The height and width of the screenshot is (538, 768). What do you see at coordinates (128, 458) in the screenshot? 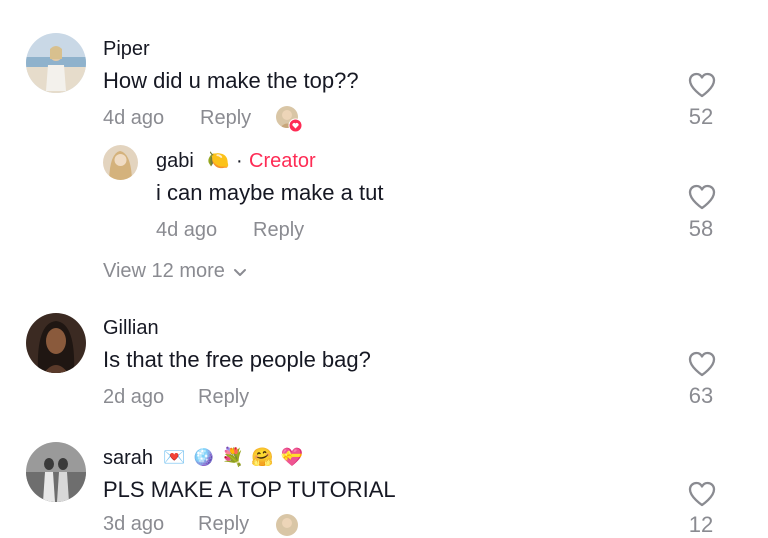
I see `comment-username: sarah` at bounding box center [128, 458].